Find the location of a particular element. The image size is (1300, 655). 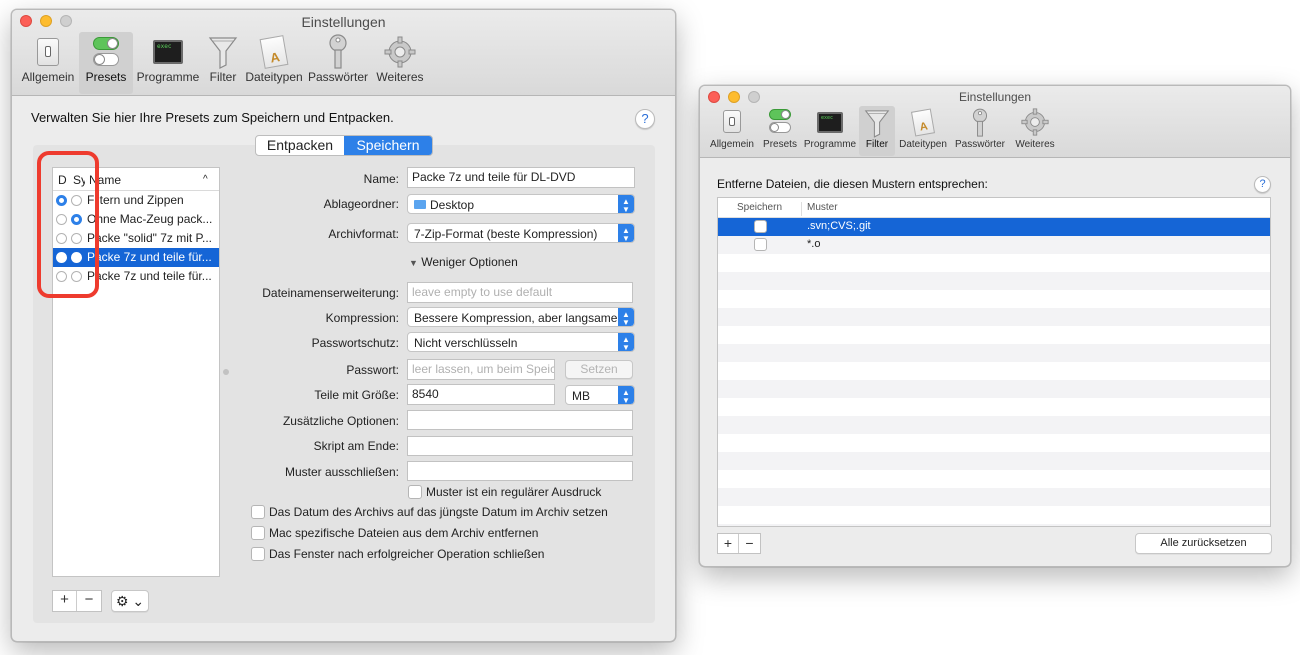

gear-menu-button: ⚙ ⌄ is located at coordinates (130, 601).